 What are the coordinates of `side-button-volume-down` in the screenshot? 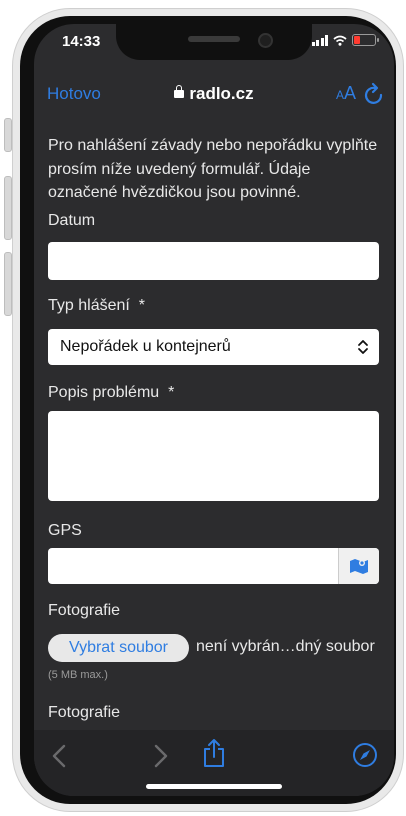 It's located at (8, 284).